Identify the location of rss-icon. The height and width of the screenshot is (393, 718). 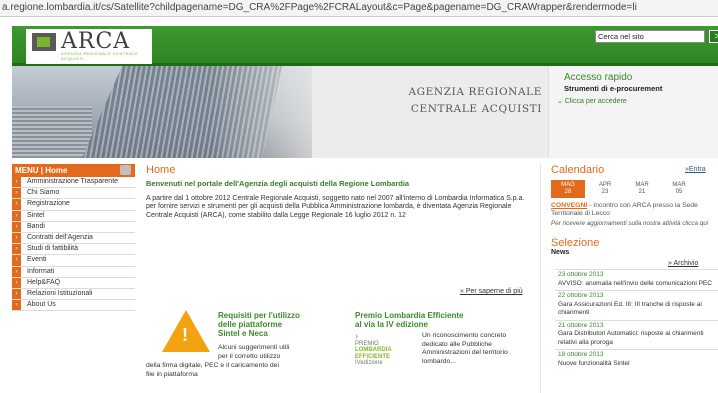
(125, 170).